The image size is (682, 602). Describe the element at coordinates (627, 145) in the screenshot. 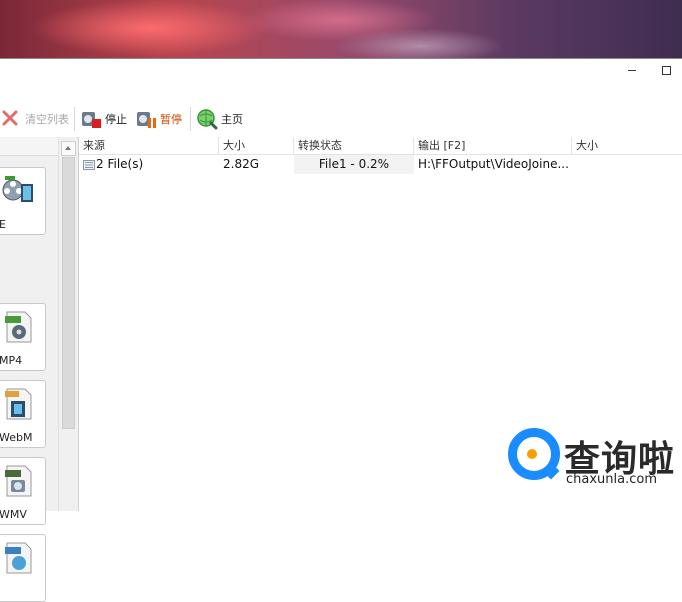

I see `column-header-output-size: 大小` at that location.